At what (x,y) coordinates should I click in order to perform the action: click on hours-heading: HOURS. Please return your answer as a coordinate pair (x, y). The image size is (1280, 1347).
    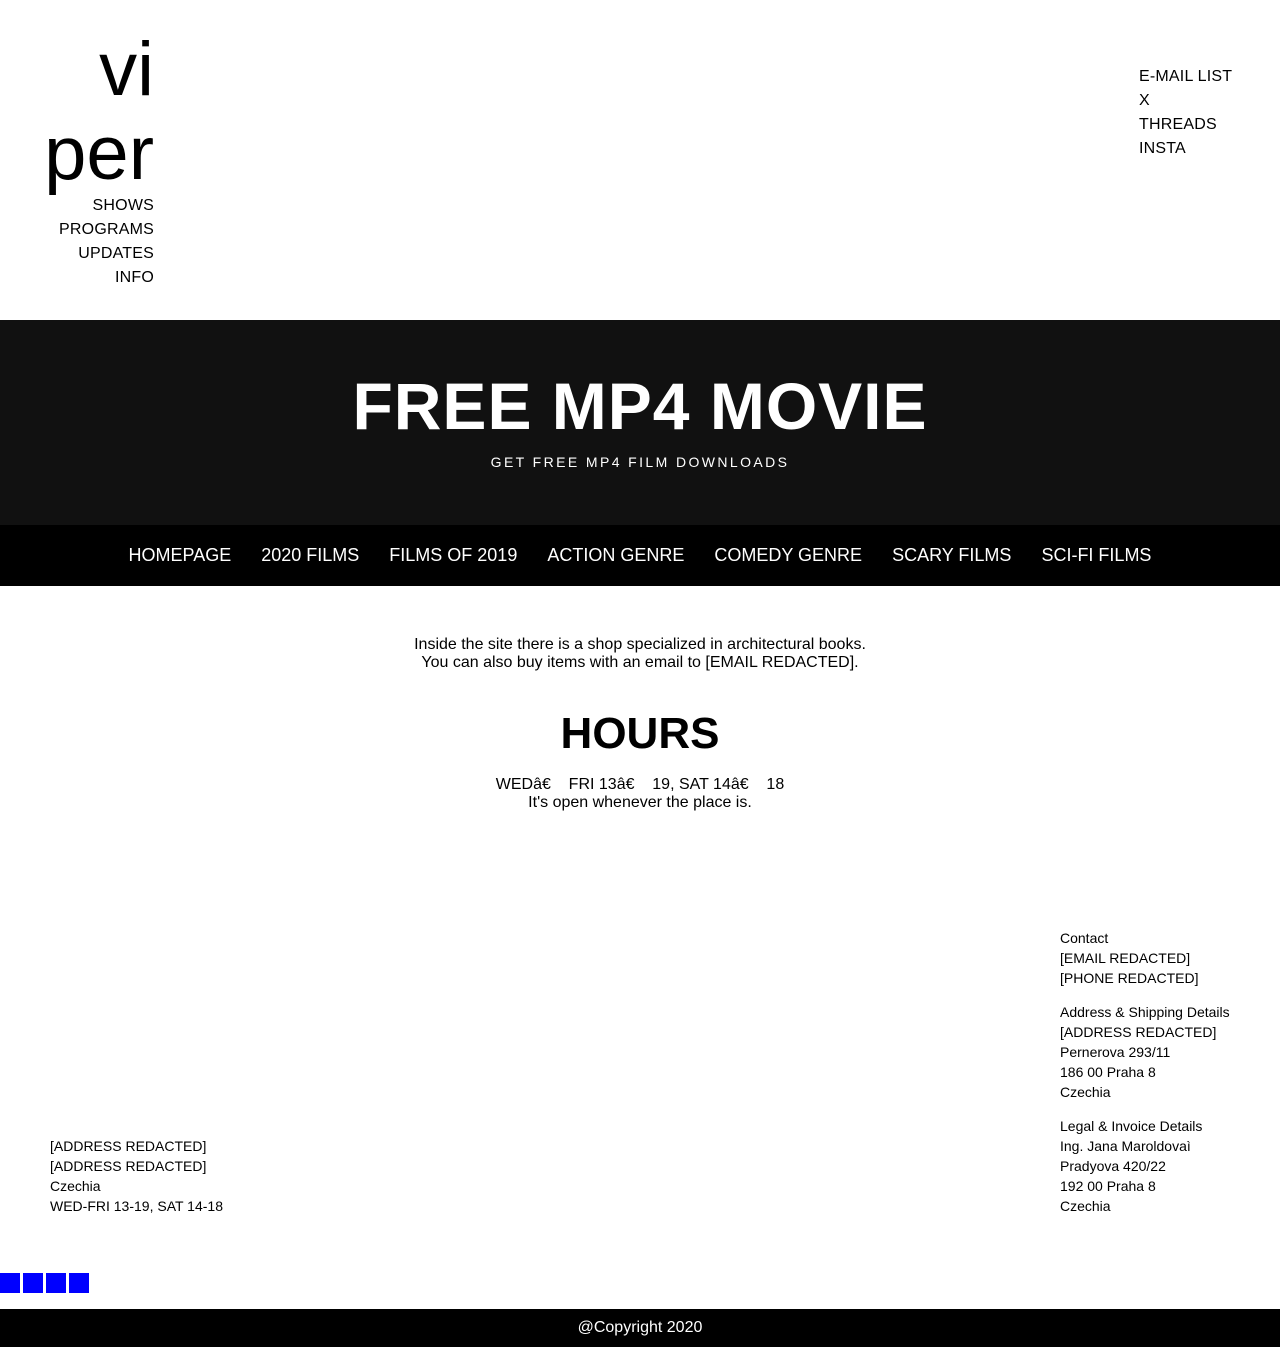
    Looking at the image, I should click on (640, 733).